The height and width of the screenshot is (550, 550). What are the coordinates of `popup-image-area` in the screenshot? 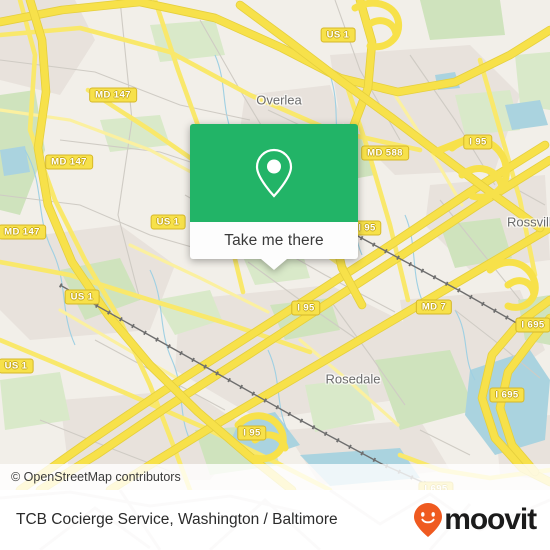 It's located at (274, 173).